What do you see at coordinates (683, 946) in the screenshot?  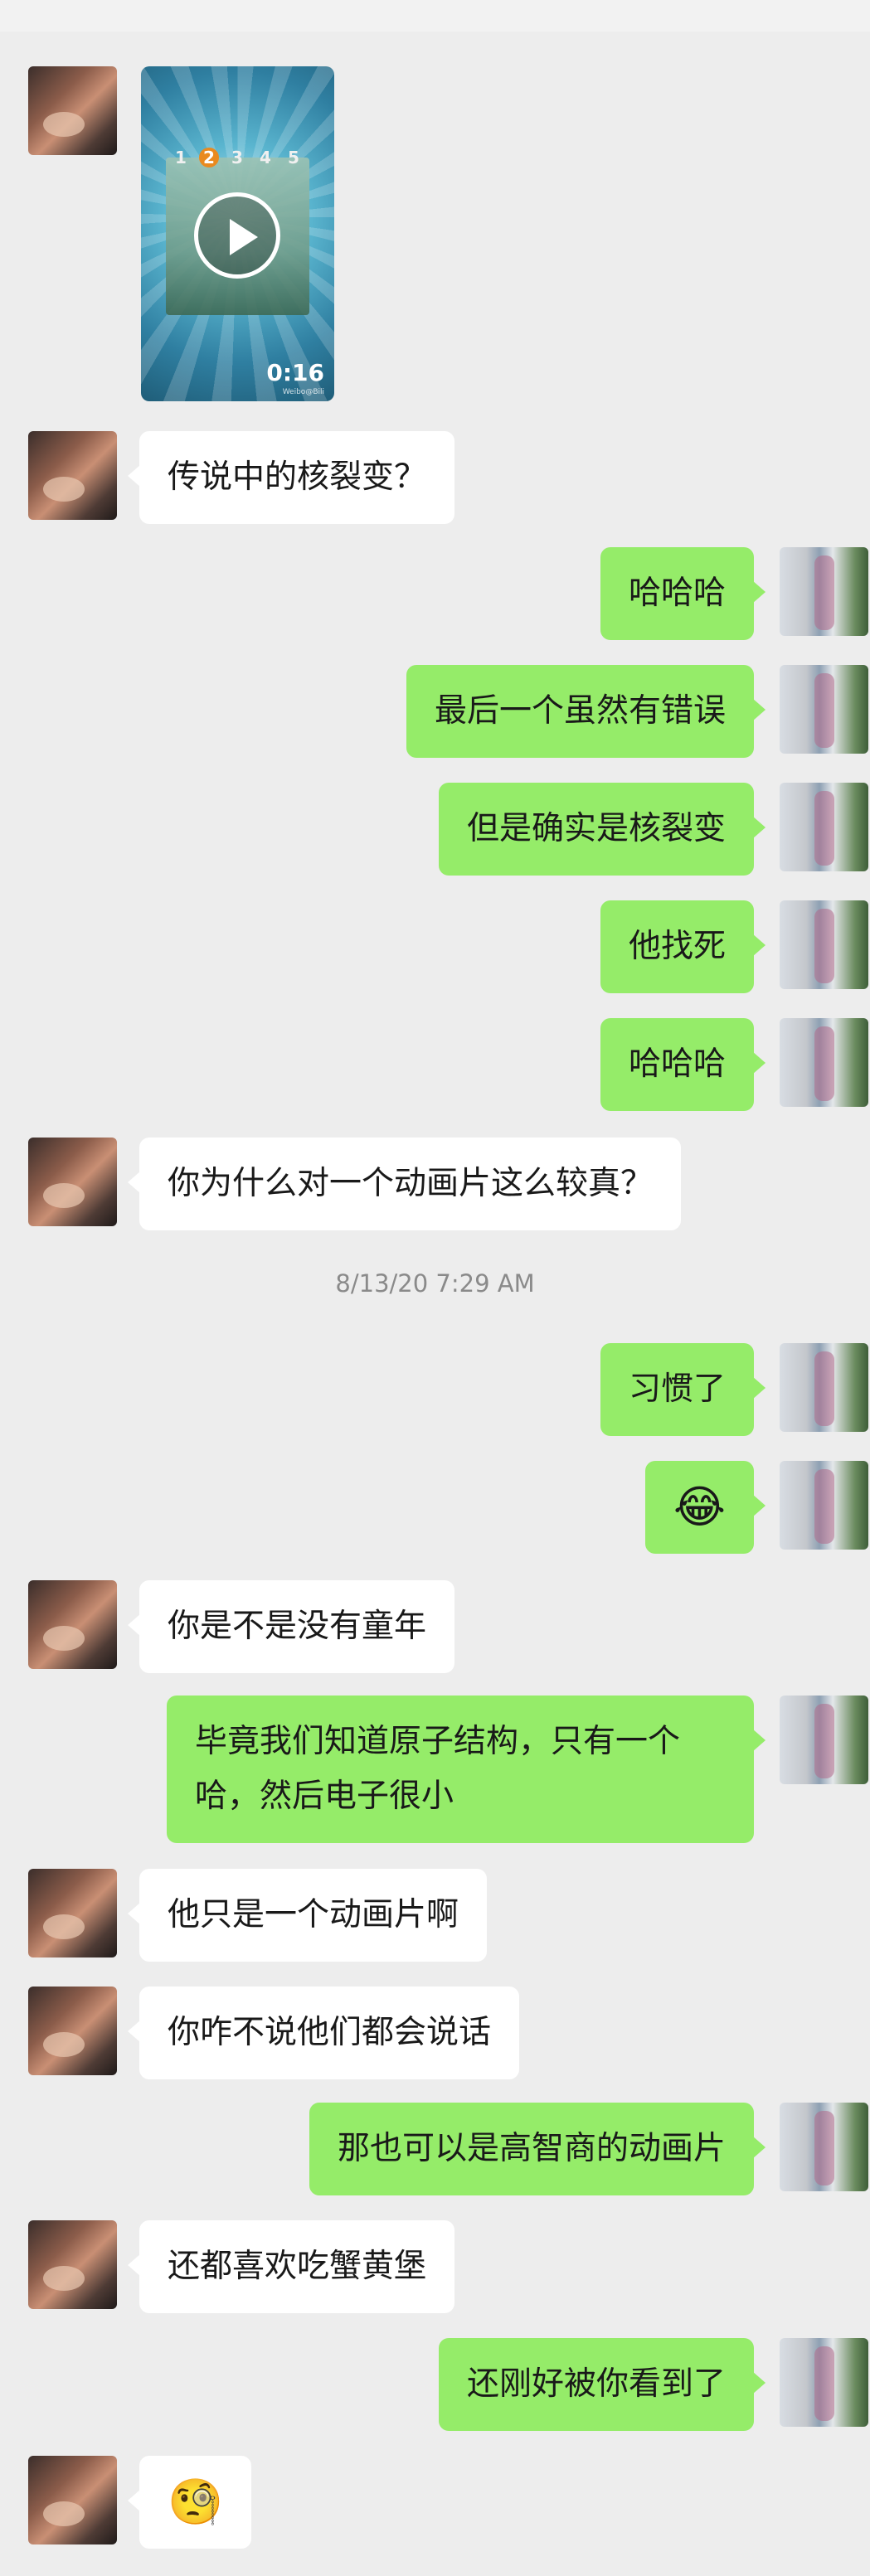 I see `sent-message-bubble: 他找死` at bounding box center [683, 946].